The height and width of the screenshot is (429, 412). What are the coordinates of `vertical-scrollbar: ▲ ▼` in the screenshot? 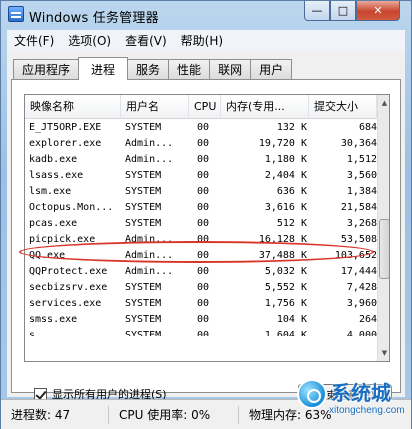 It's located at (383, 228).